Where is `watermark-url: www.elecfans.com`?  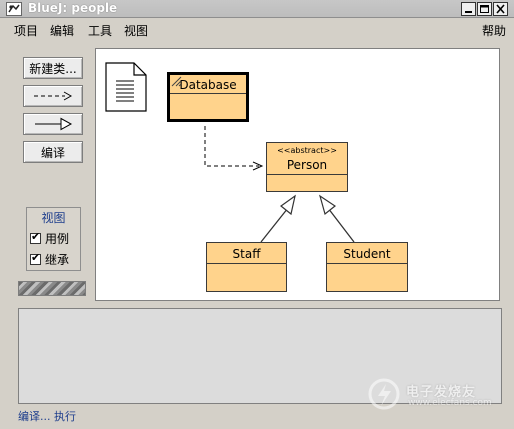 watermark-url: www.elecfans.com is located at coordinates (450, 403).